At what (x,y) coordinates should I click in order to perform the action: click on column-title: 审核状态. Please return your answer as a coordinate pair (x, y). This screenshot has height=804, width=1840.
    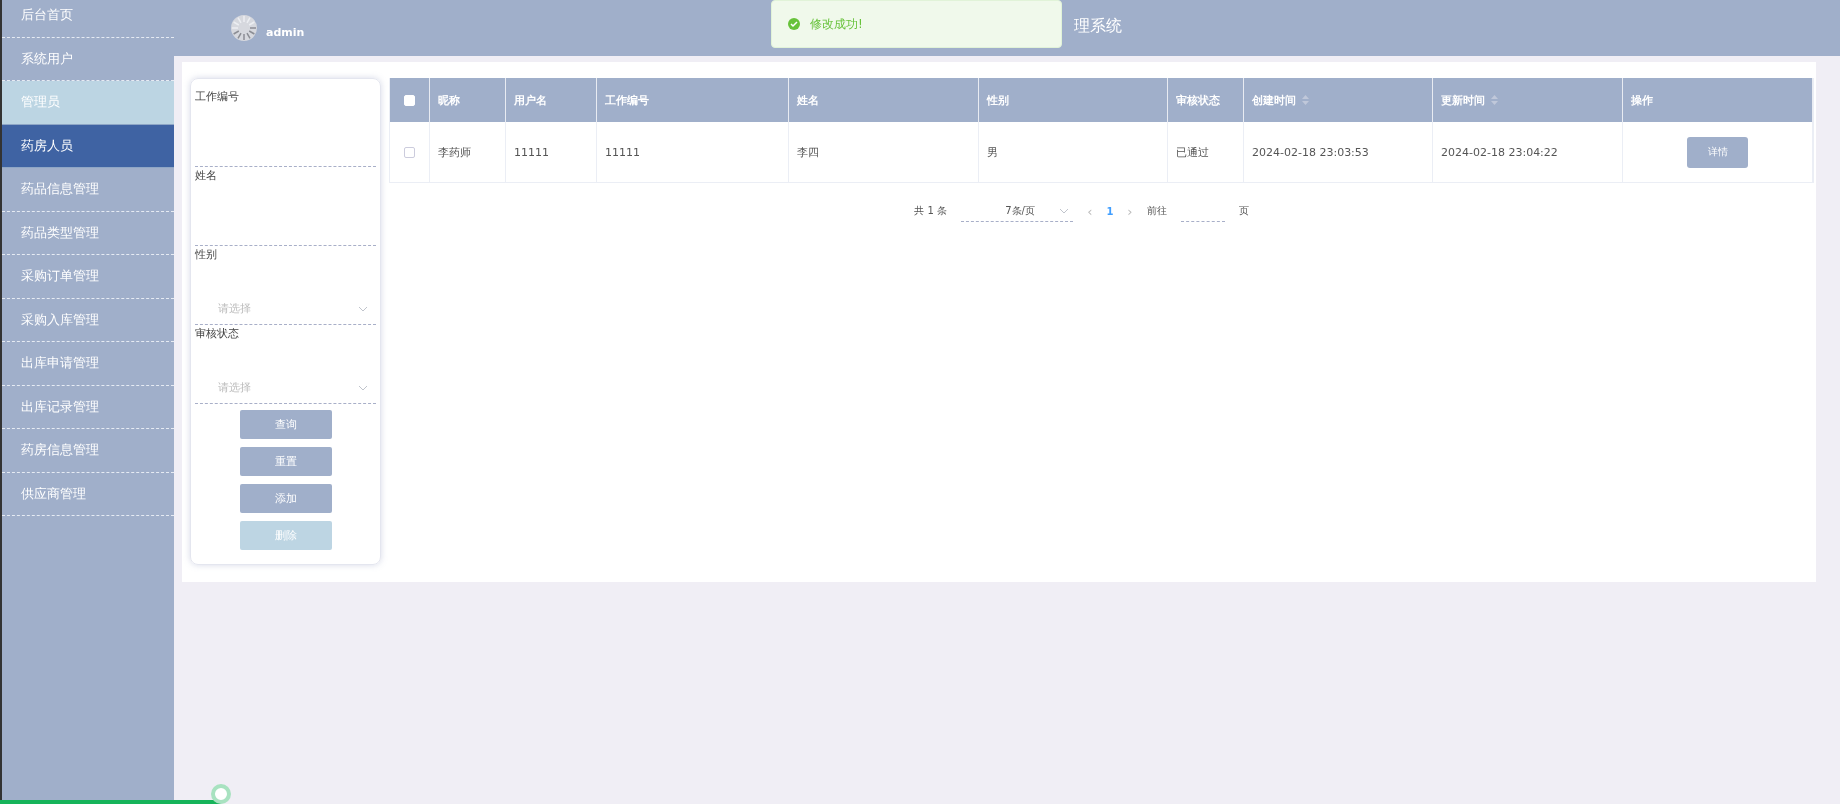
    Looking at the image, I should click on (1198, 100).